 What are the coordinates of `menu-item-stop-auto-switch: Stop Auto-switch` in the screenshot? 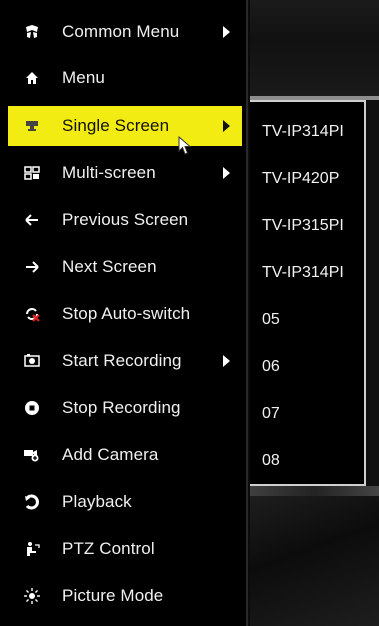 It's located at (125, 314).